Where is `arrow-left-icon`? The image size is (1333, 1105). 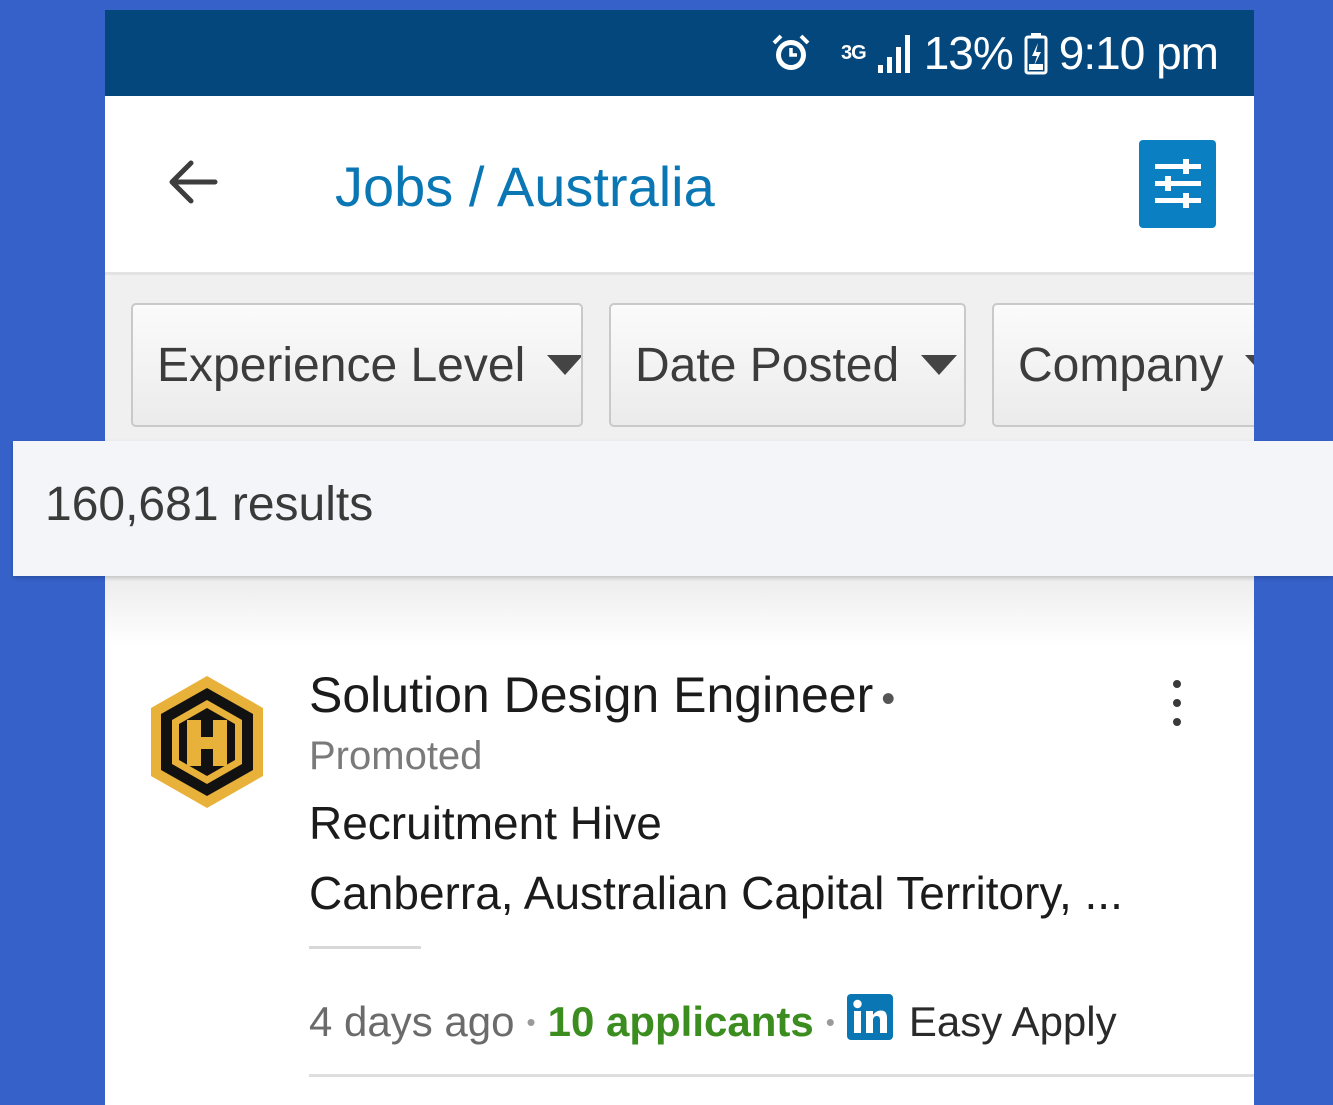
arrow-left-icon is located at coordinates (193, 182).